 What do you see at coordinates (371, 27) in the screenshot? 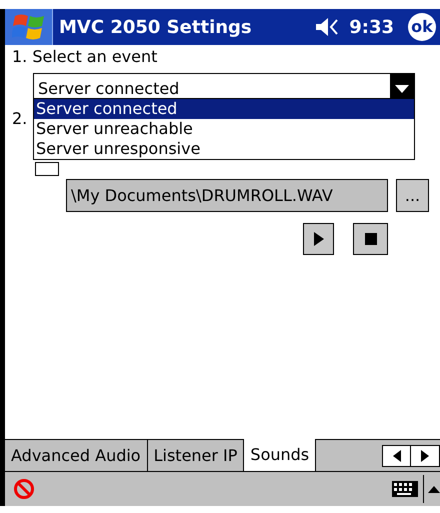
I see `clock-time: 9:33` at bounding box center [371, 27].